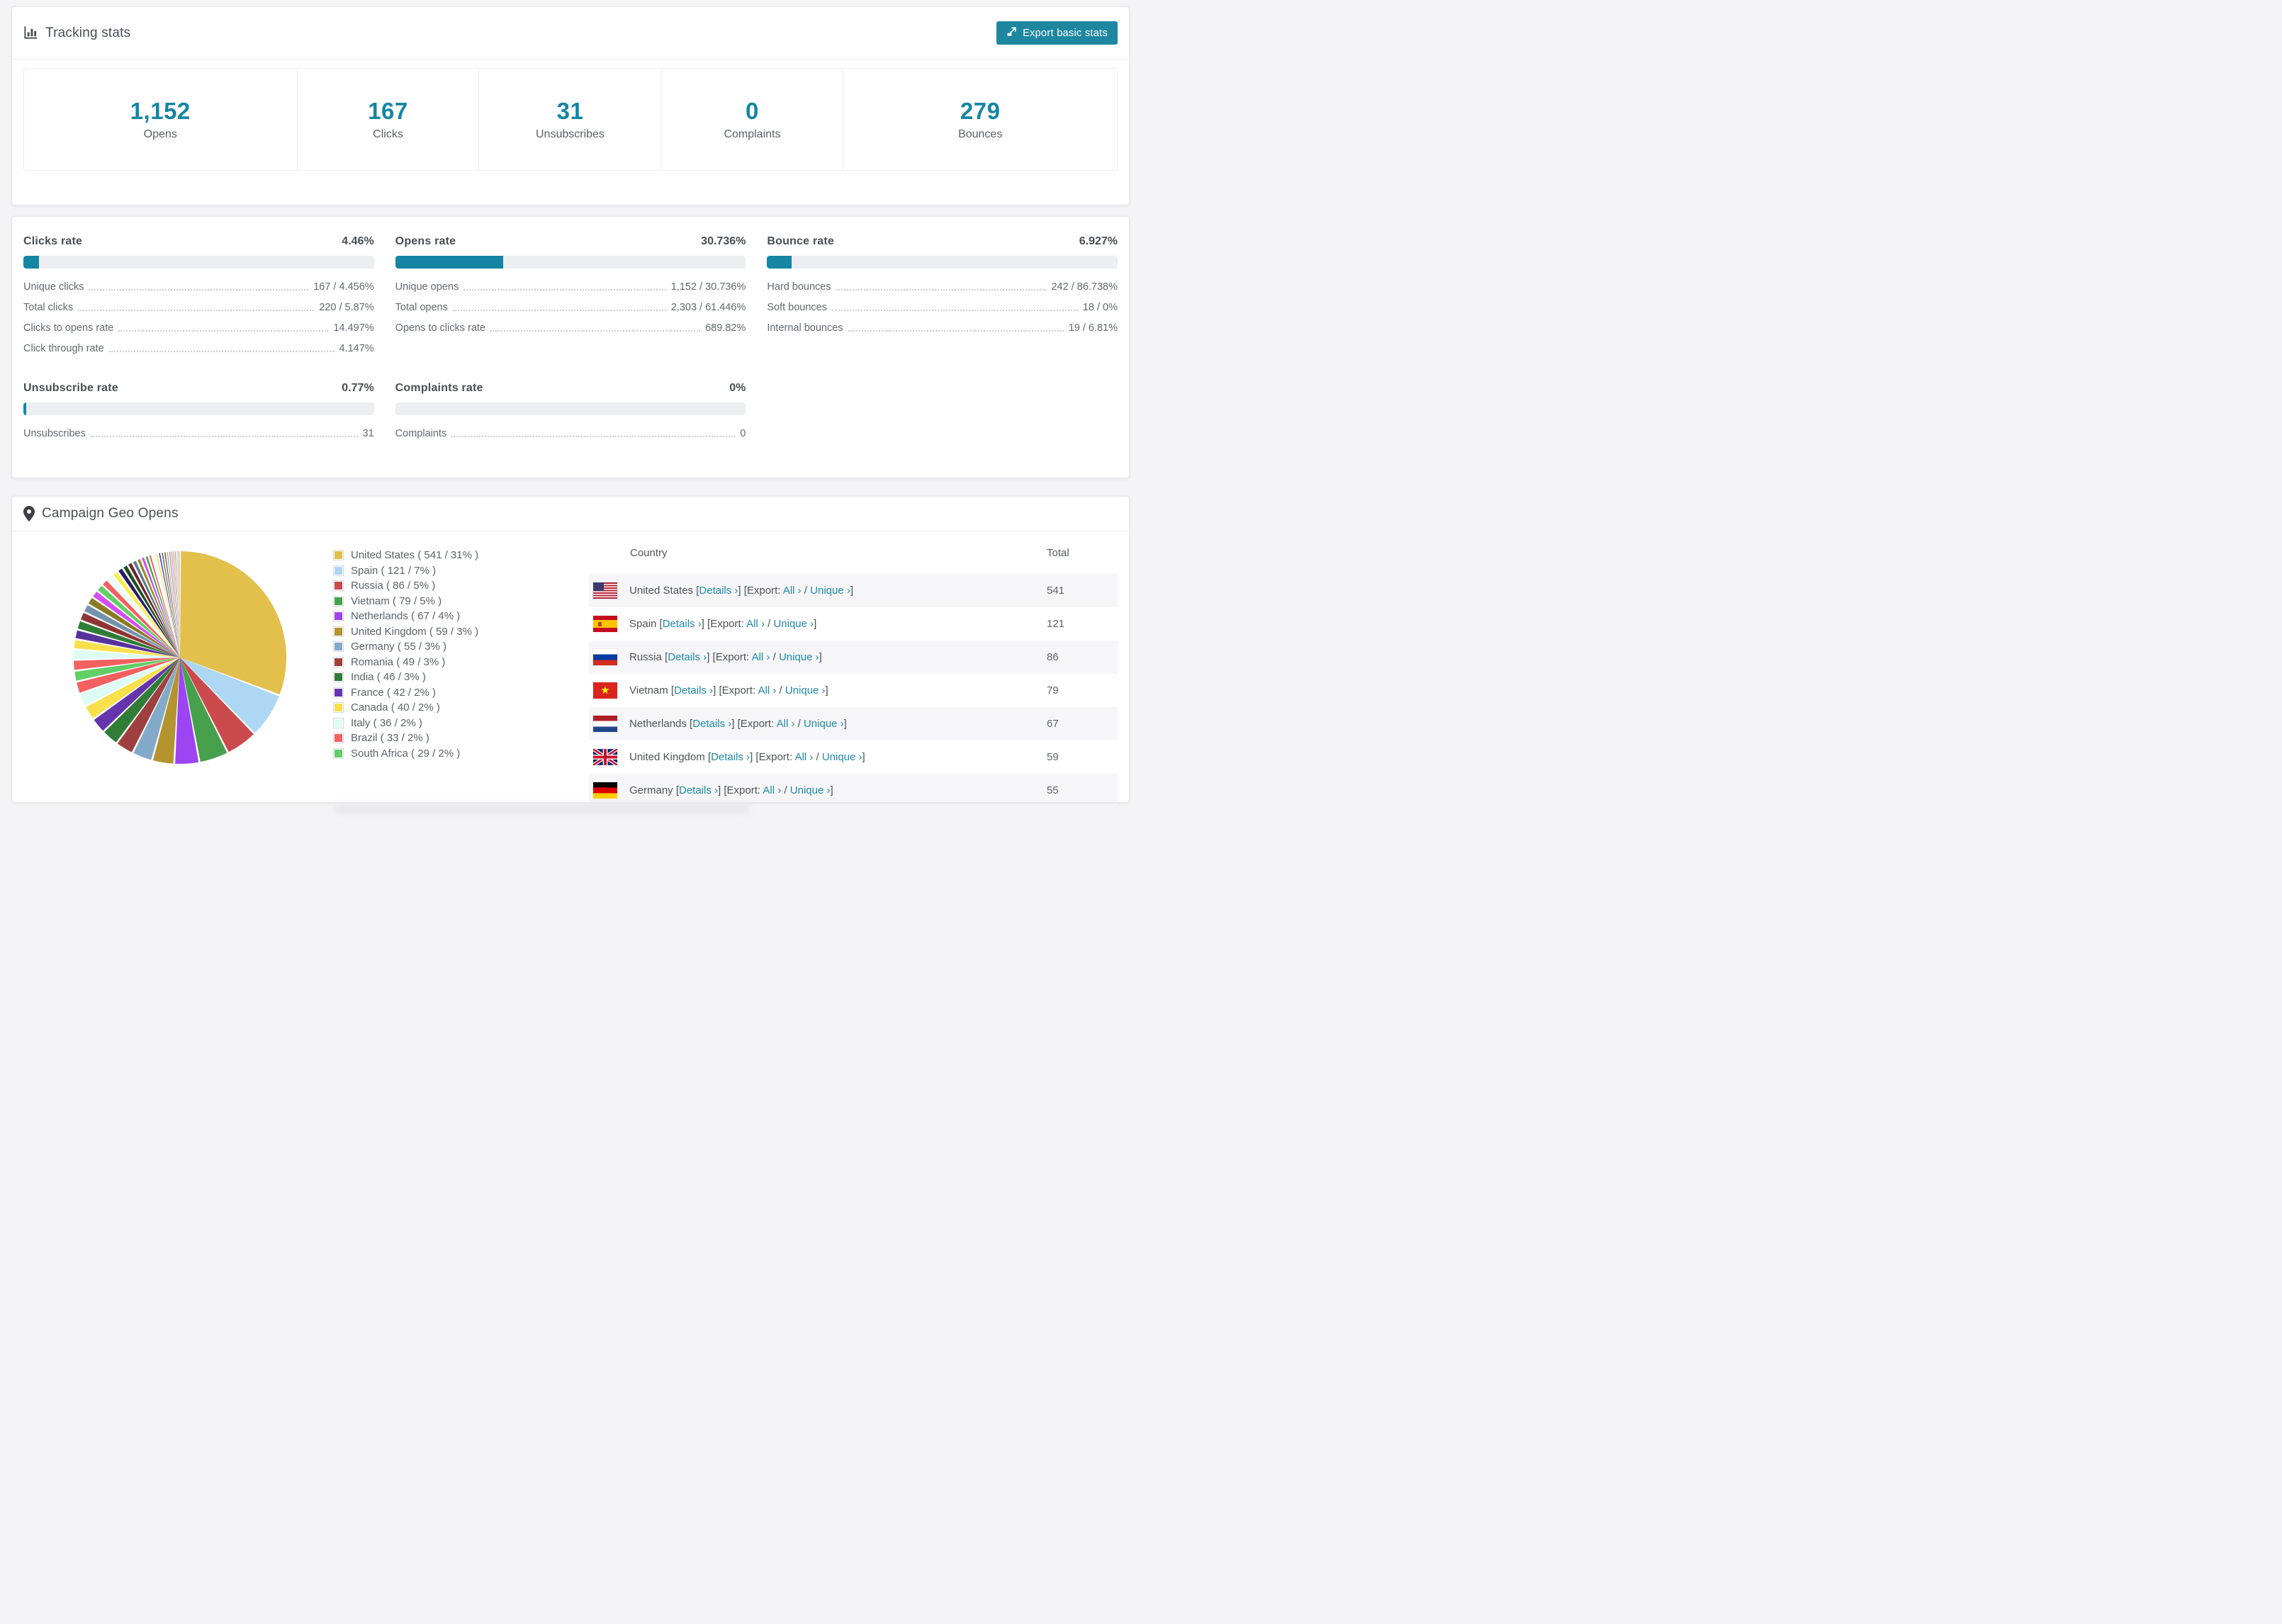  I want to click on details-link-netherlands: Details ›, so click(711, 724).